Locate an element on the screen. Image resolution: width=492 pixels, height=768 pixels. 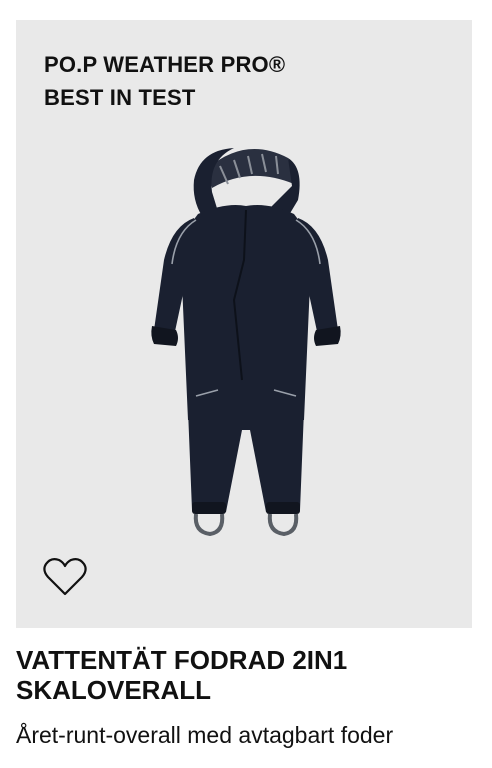
promo-badge: PO.P WEATHER PRO® BEST IN TEST is located at coordinates (164, 81).